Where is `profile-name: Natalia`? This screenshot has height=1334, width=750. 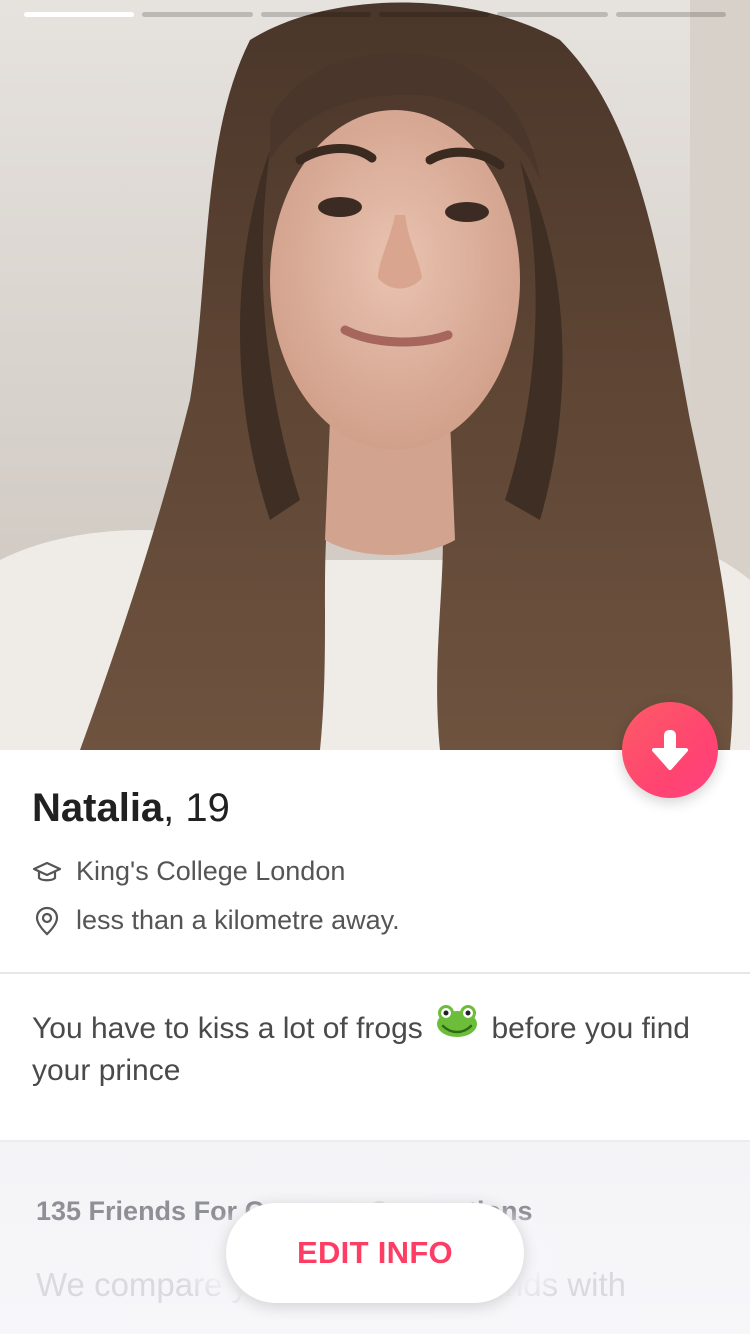 profile-name: Natalia is located at coordinates (98, 808).